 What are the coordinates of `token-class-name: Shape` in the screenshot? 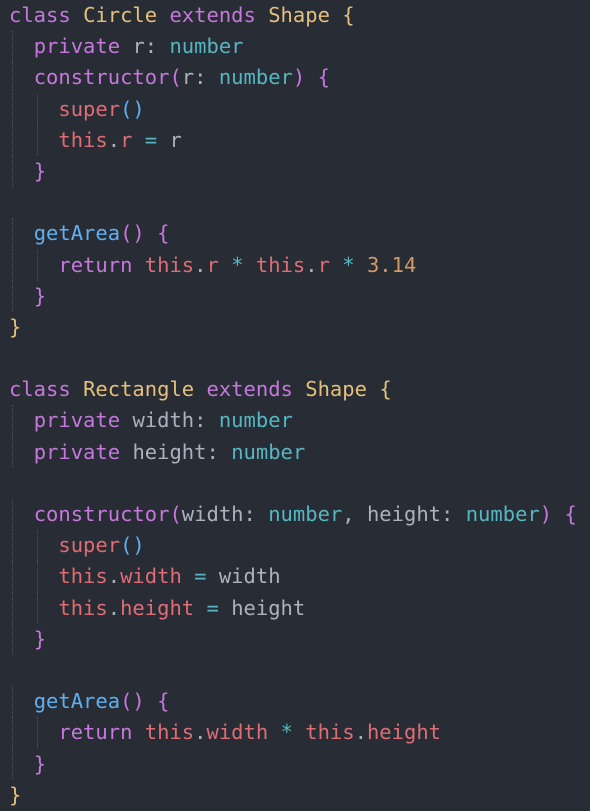 It's located at (299, 15).